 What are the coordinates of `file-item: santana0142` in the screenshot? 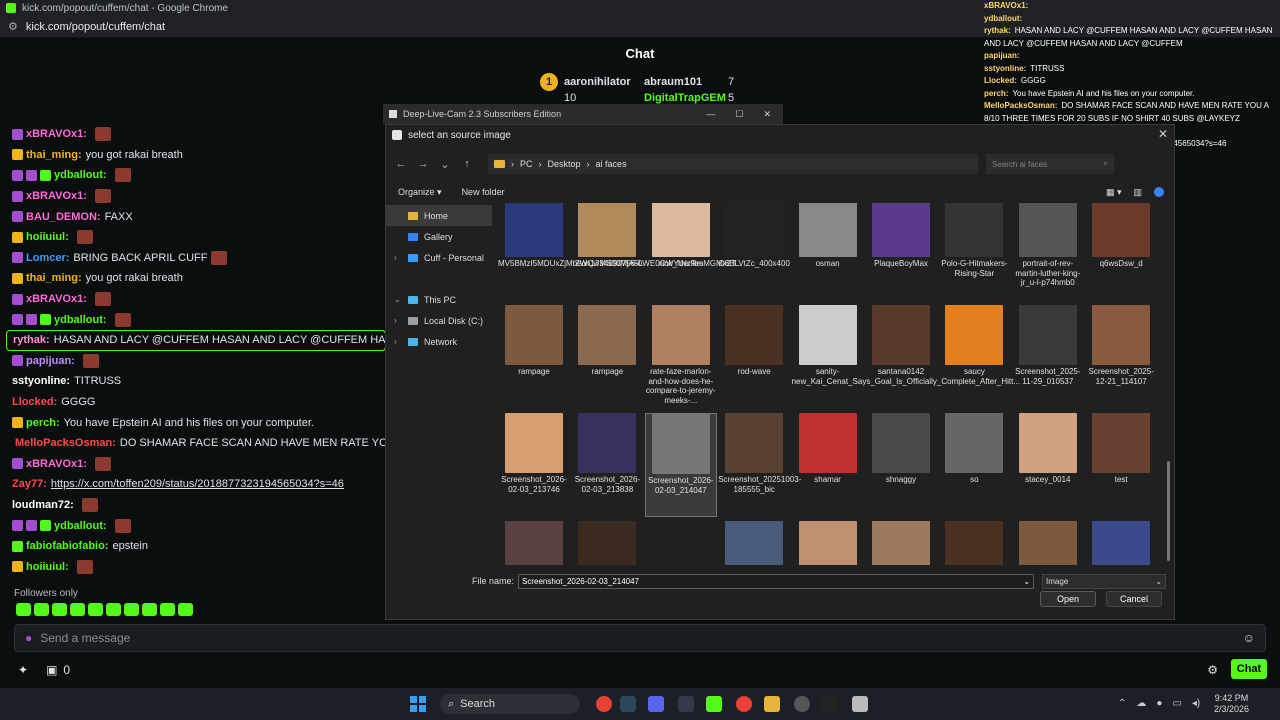 It's located at (901, 357).